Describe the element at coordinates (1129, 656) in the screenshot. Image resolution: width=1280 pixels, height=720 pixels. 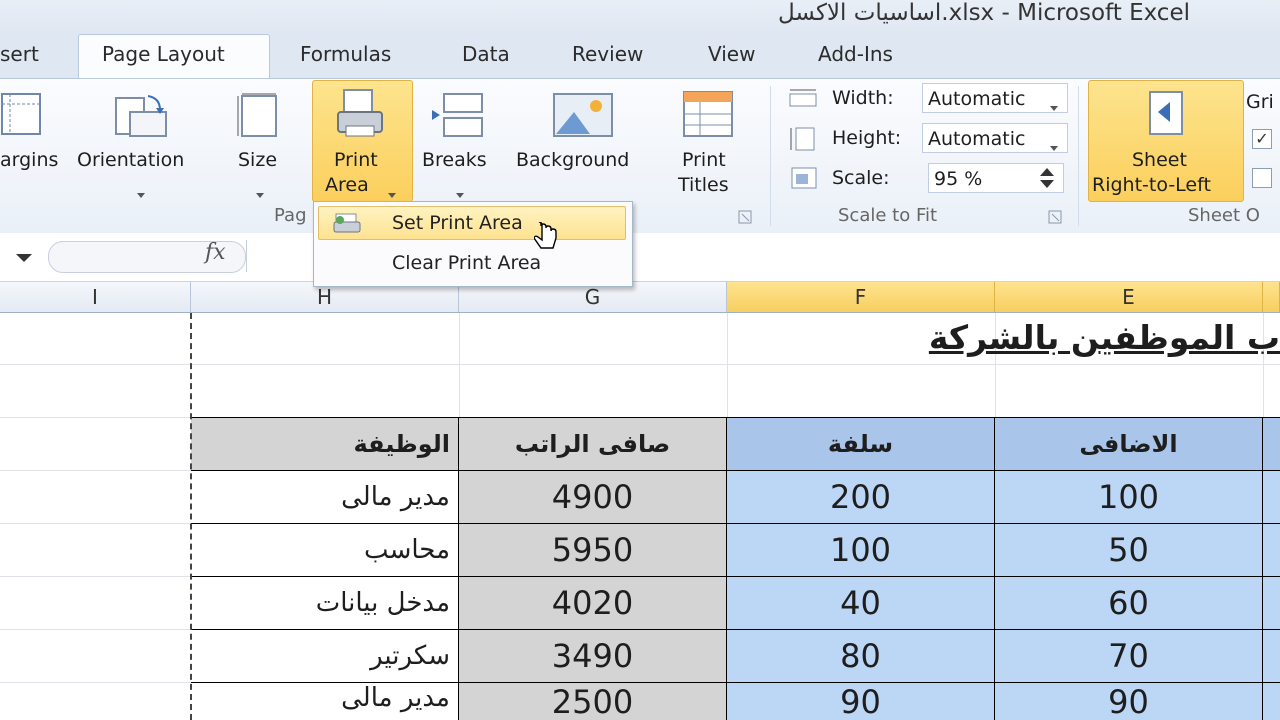
I see `cell-extra: 70` at that location.